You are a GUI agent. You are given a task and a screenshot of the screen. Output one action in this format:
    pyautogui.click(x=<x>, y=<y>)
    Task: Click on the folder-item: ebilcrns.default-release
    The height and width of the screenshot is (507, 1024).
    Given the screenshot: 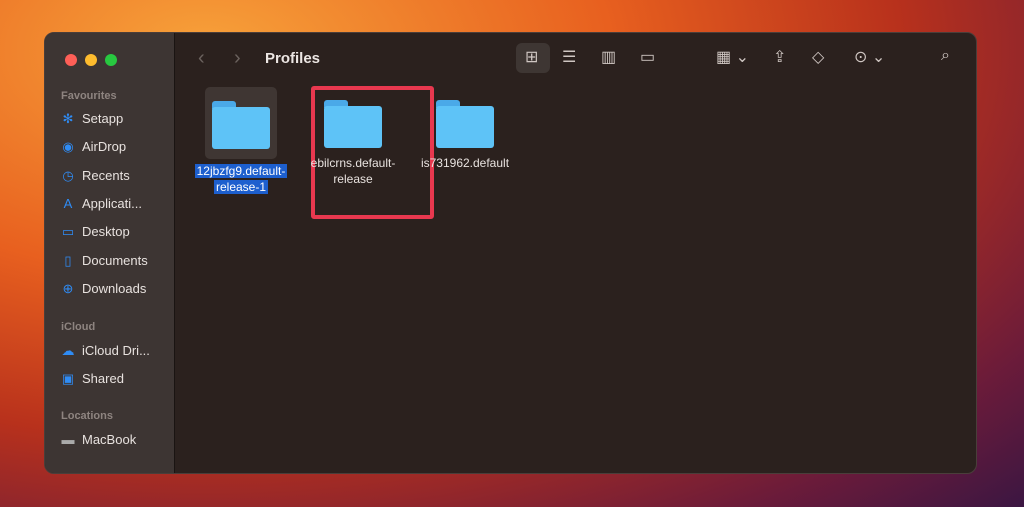 What is the action you would take?
    pyautogui.click(x=353, y=141)
    